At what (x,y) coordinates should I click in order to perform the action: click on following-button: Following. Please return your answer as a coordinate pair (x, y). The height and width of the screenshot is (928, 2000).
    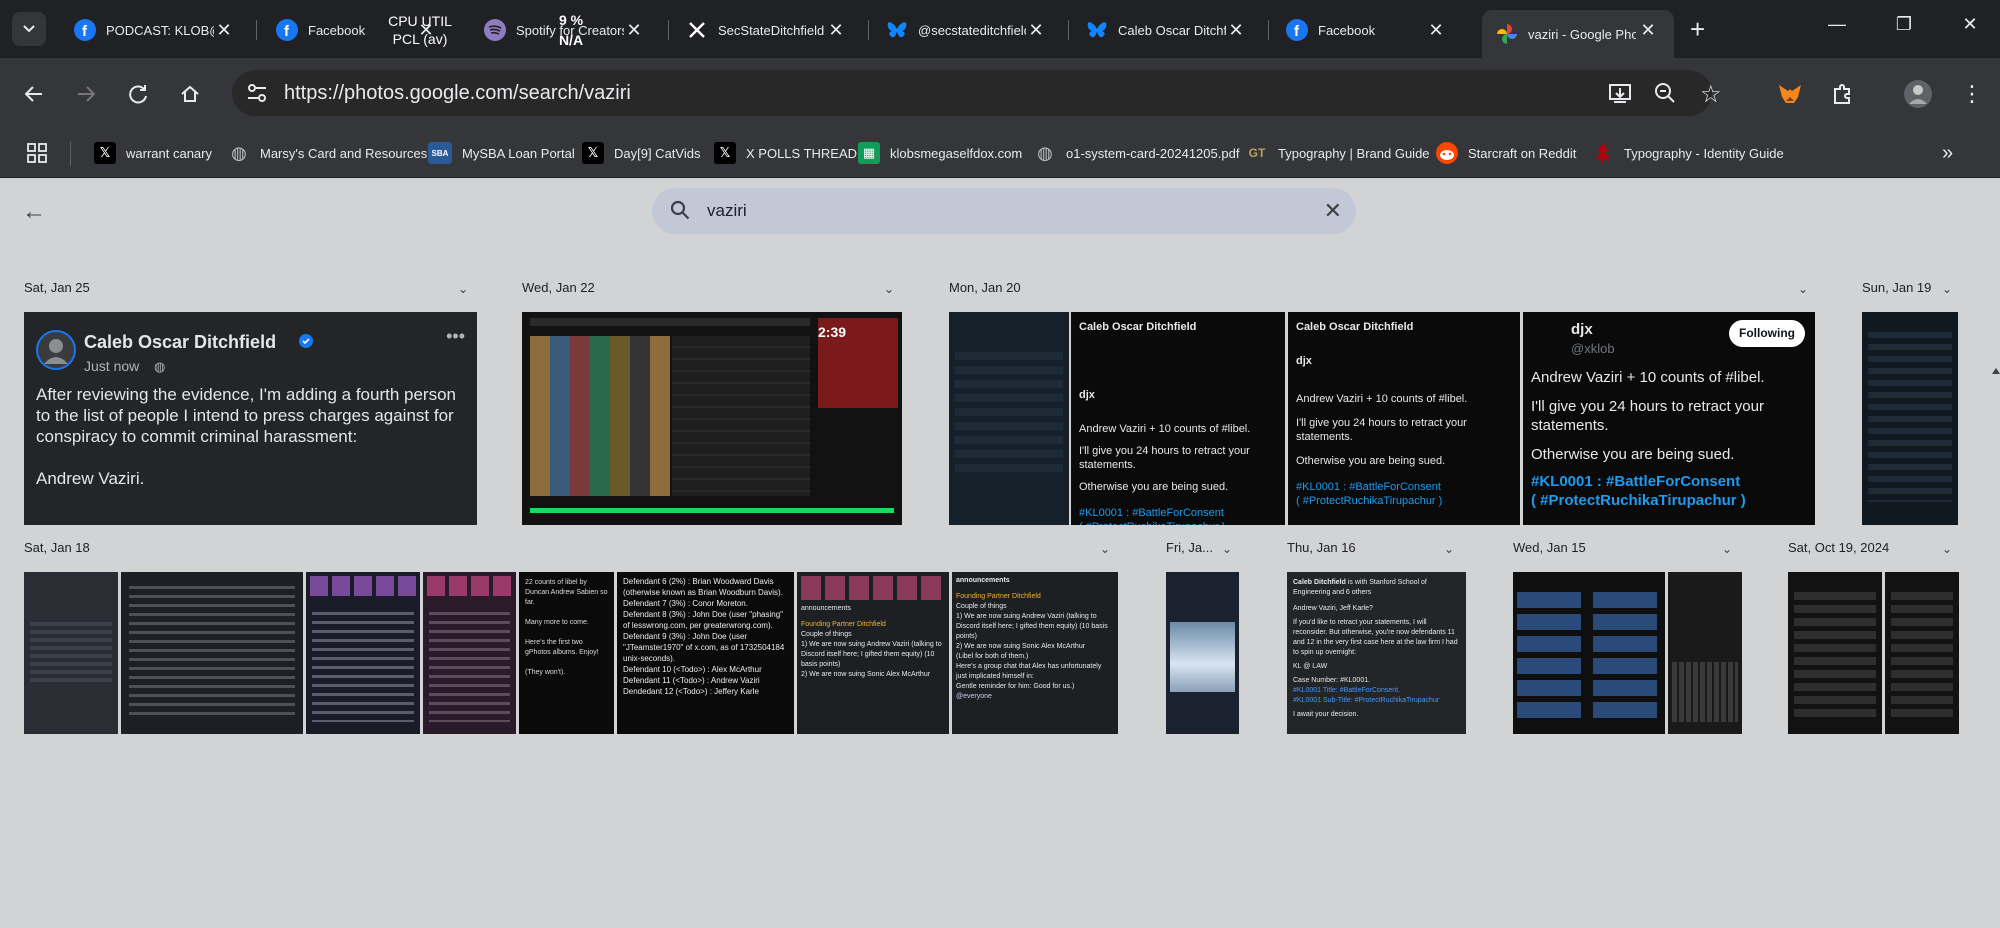
    Looking at the image, I should click on (1767, 333).